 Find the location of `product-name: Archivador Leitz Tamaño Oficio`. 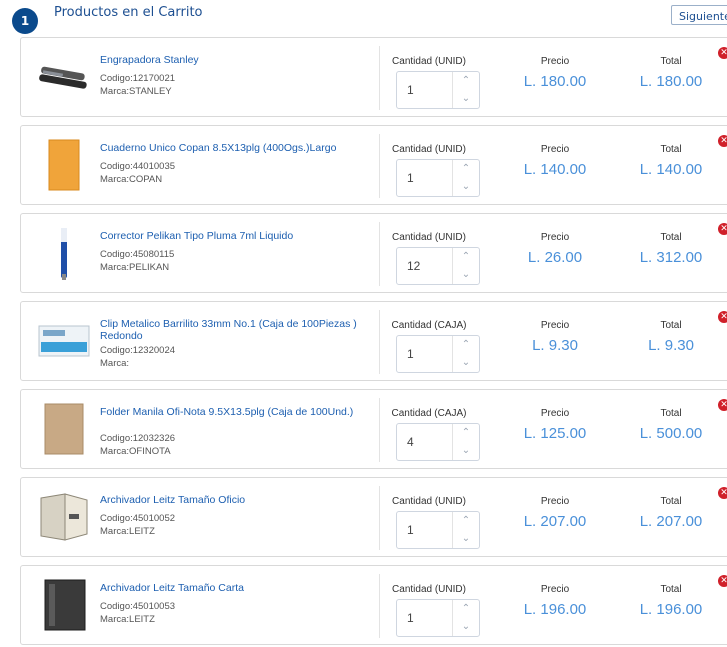

product-name: Archivador Leitz Tamaño Oficio is located at coordinates (235, 500).